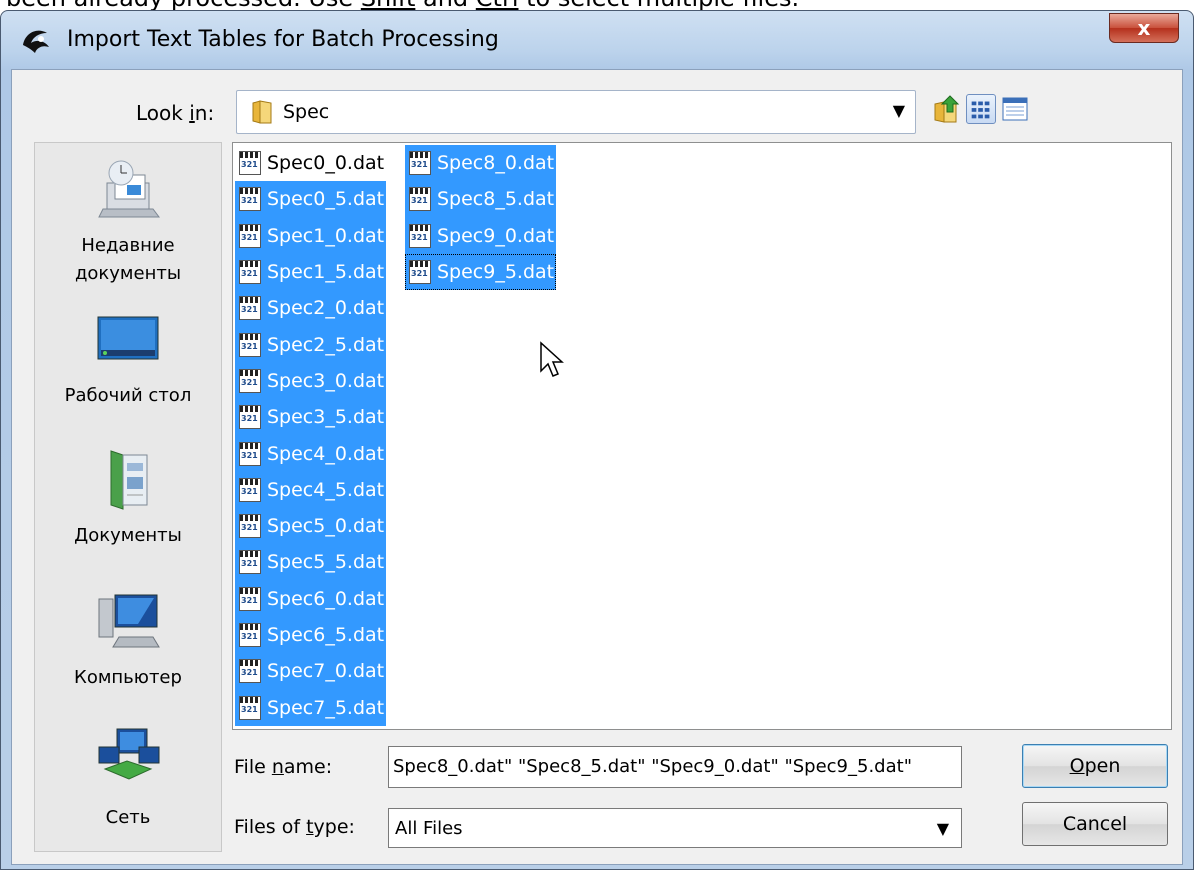 This screenshot has height=870, width=1194. I want to click on file-item: Spec2_0.dat, so click(311, 308).